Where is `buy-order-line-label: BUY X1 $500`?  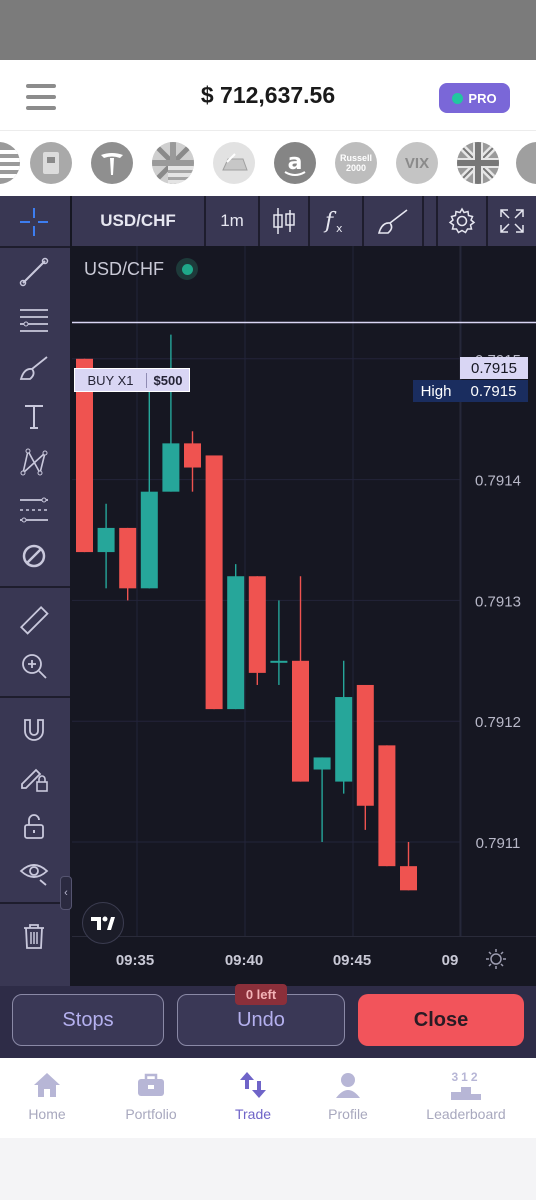 buy-order-line-label: BUY X1 $500 is located at coordinates (132, 380).